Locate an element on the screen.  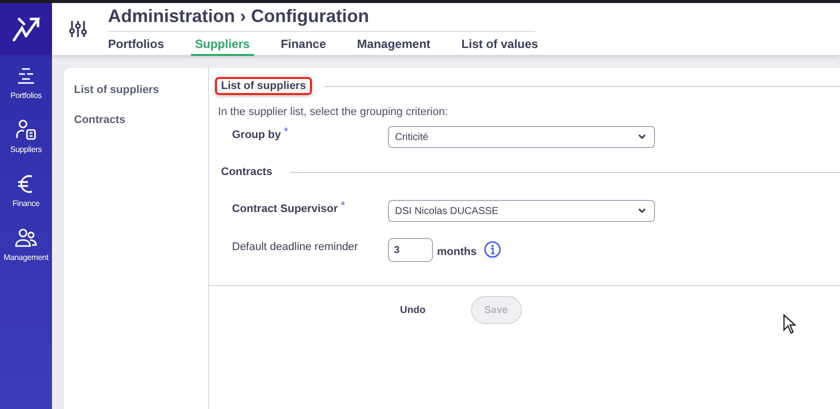
page-title: Administration › Configuration is located at coordinates (321, 17).